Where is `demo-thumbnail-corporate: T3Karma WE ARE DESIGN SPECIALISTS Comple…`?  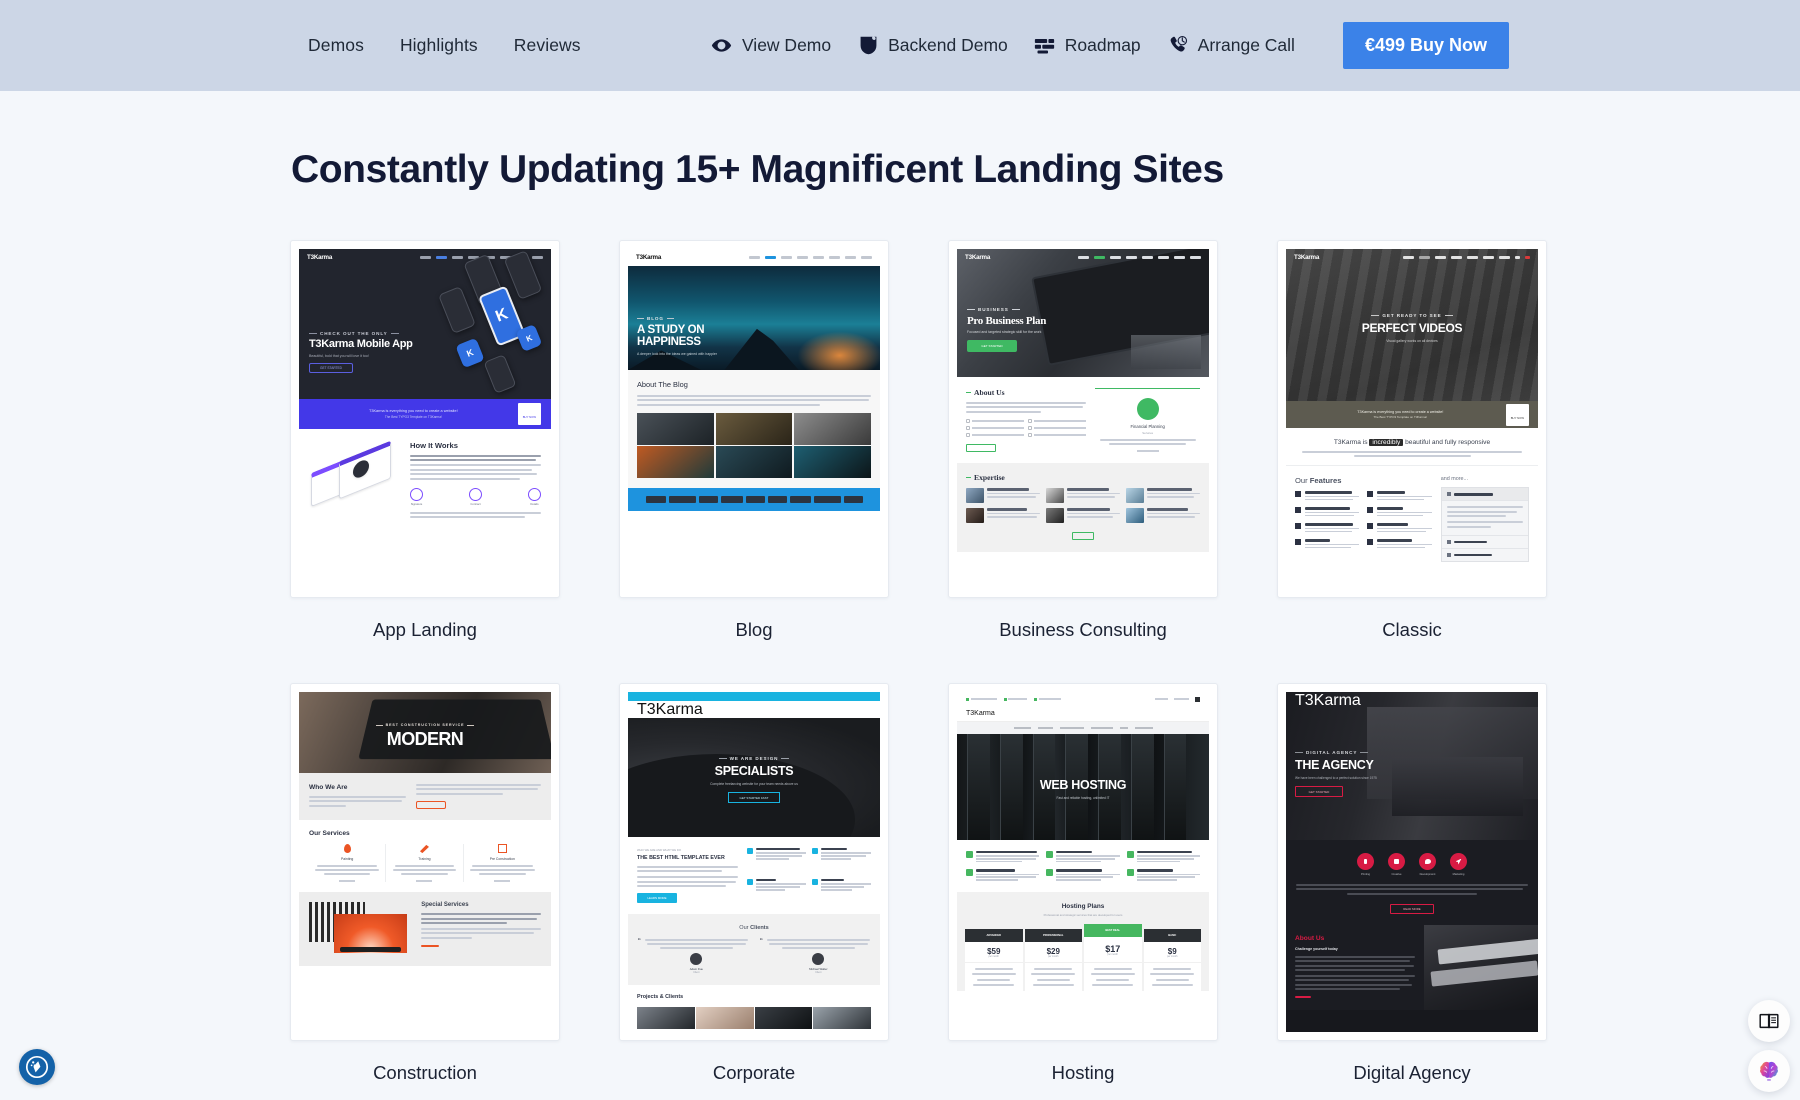 demo-thumbnail-corporate: T3Karma WE ARE DESIGN SPECIALISTS Comple… is located at coordinates (754, 862).